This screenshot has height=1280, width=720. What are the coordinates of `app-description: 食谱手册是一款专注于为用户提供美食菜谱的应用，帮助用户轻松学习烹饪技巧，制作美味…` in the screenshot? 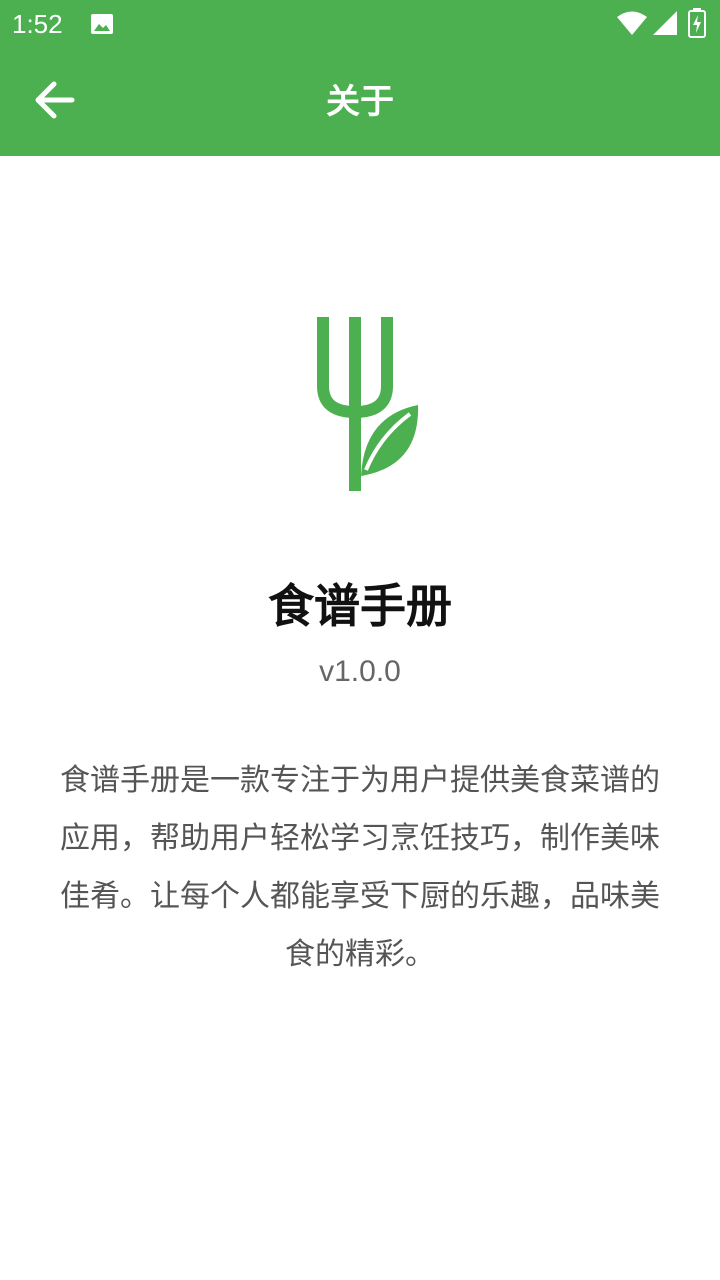 It's located at (360, 867).